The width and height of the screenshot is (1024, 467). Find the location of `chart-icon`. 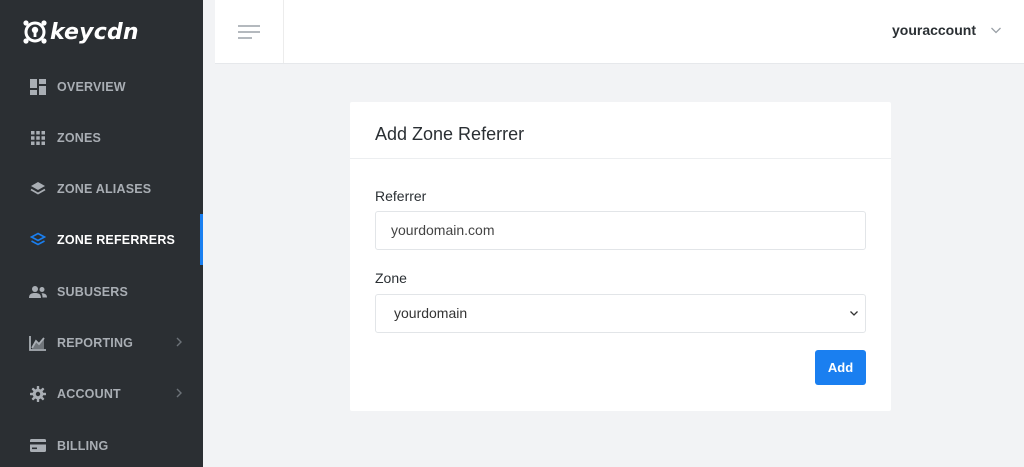

chart-icon is located at coordinates (38, 343).